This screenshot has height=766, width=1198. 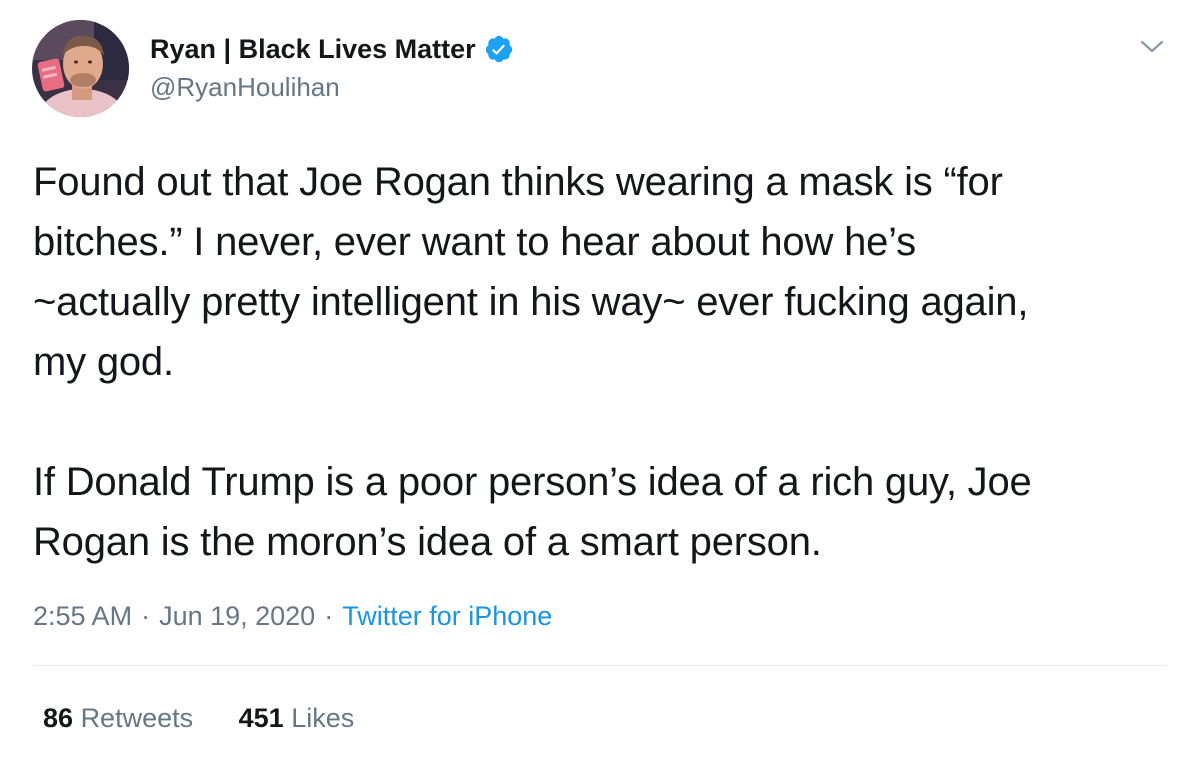 I want to click on divider, so click(x=600, y=665).